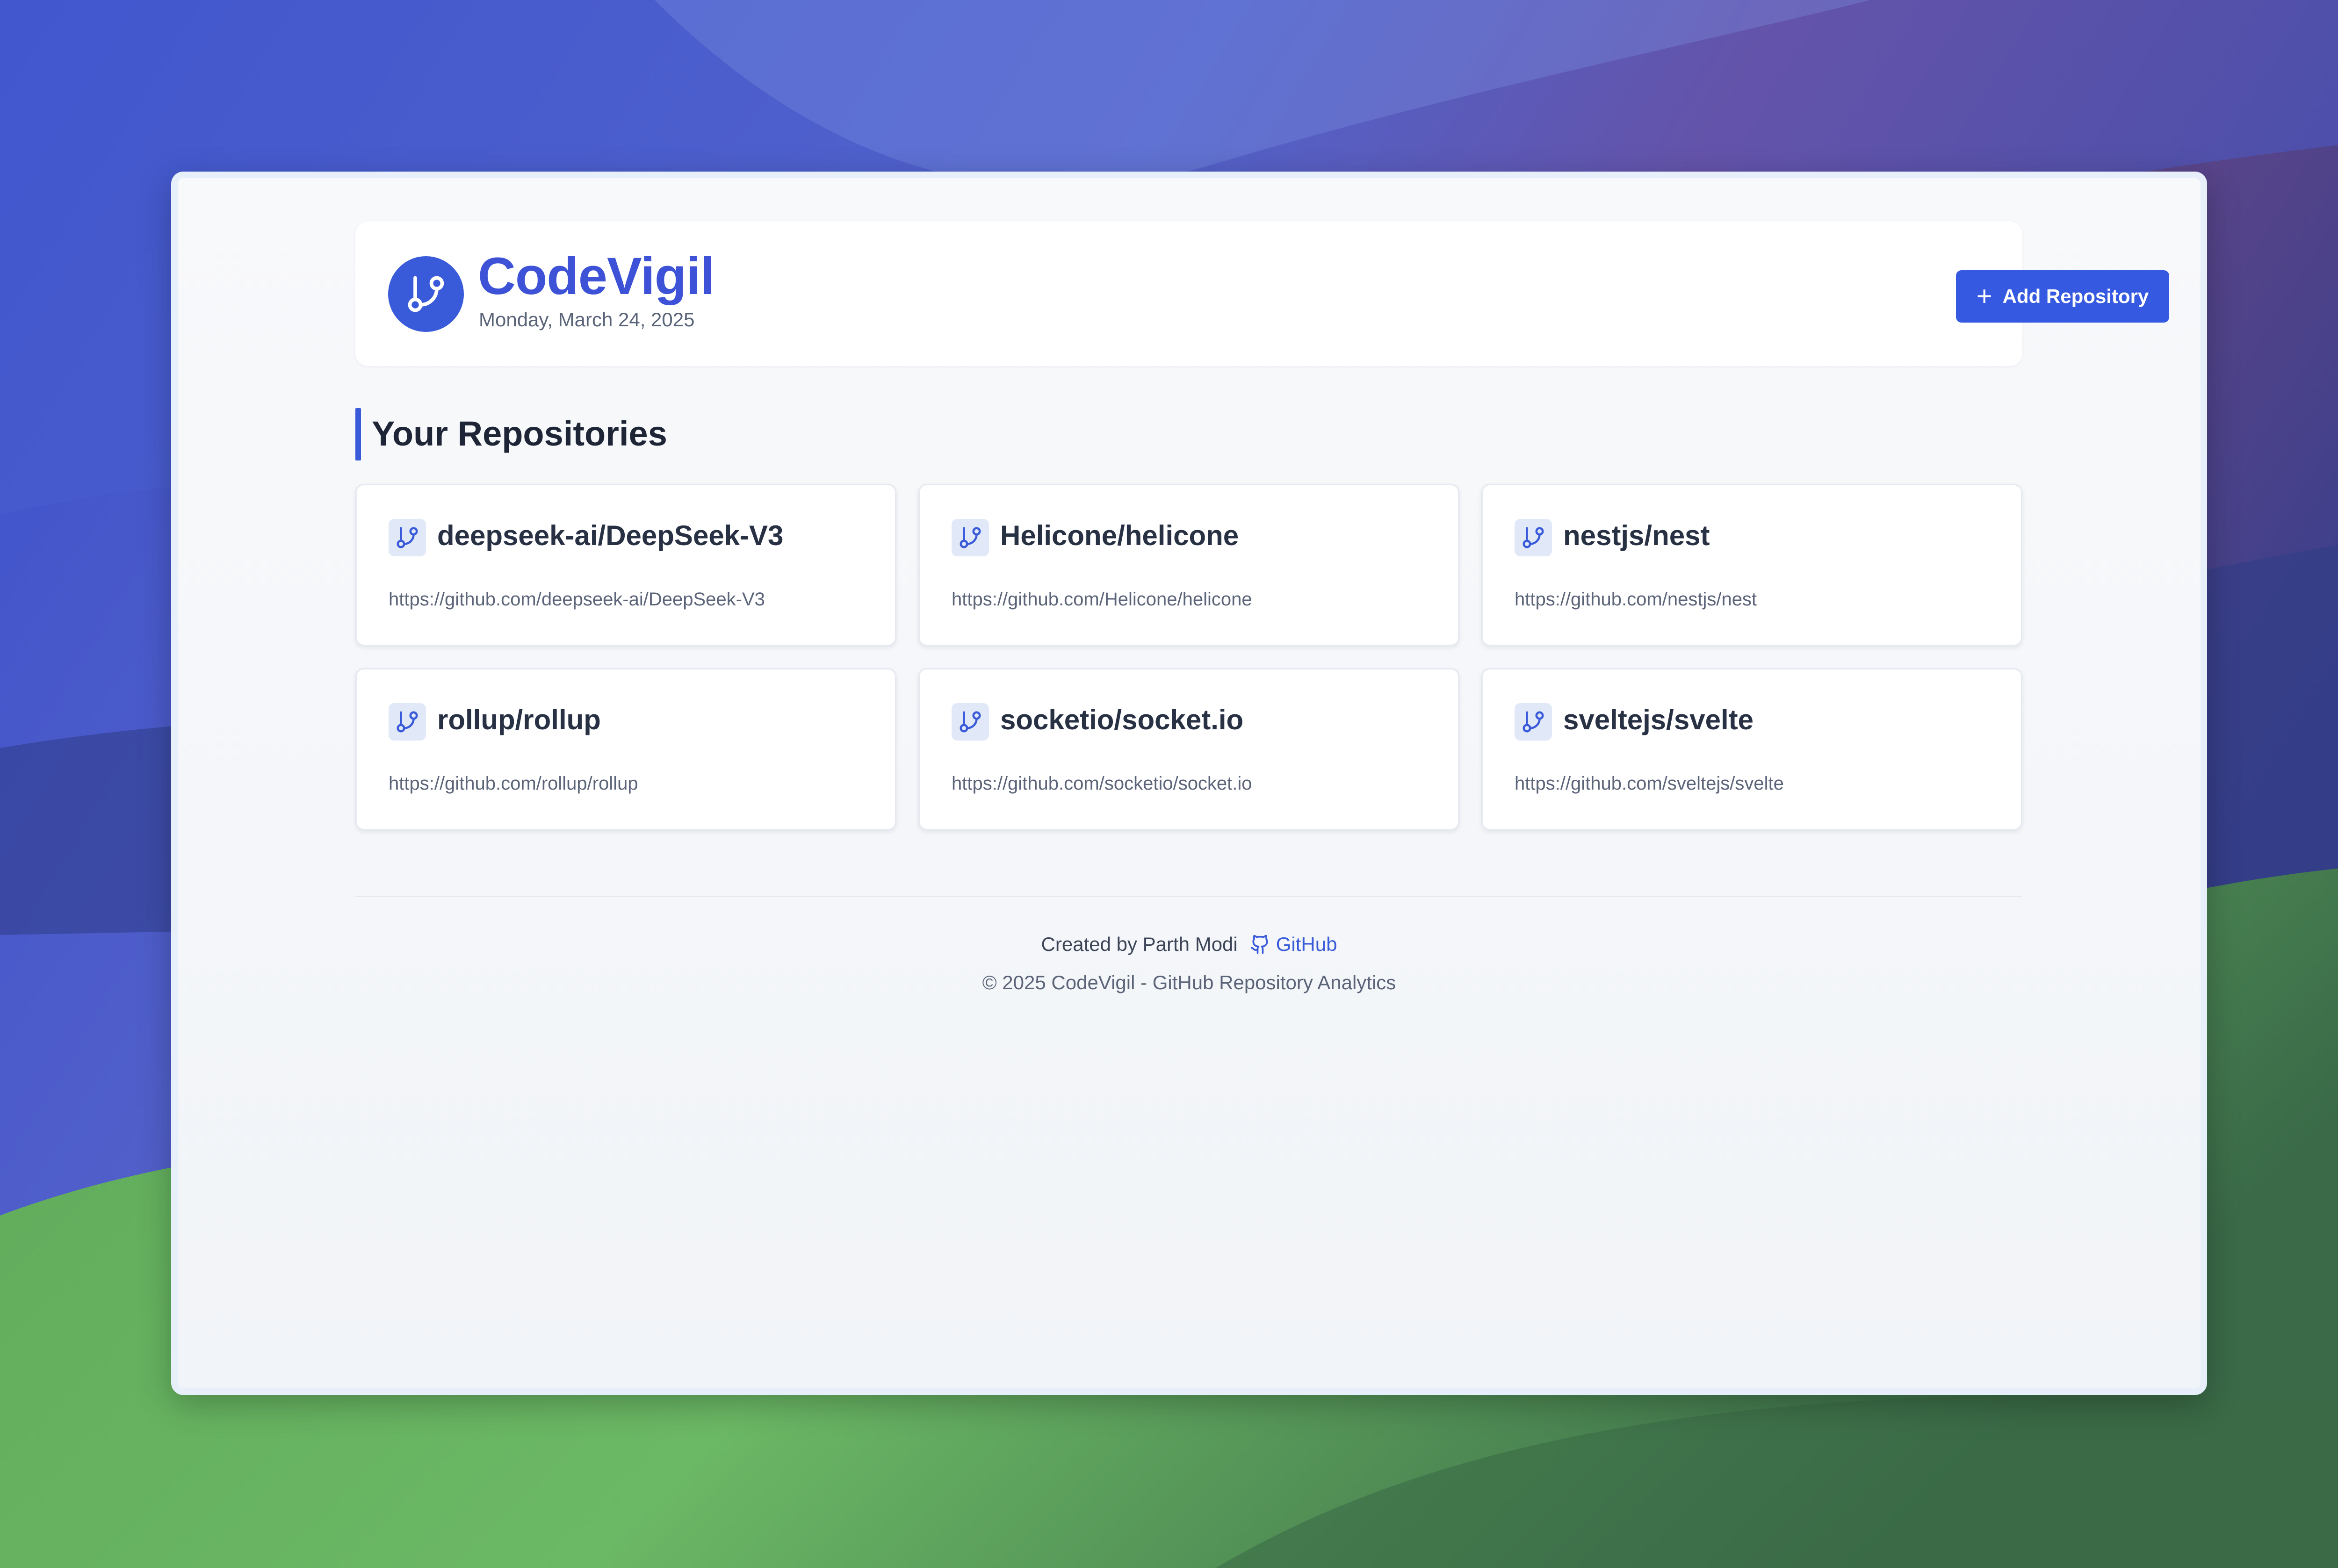  I want to click on repo-url: https://github.com/Helicone/helicone, so click(1102, 600).